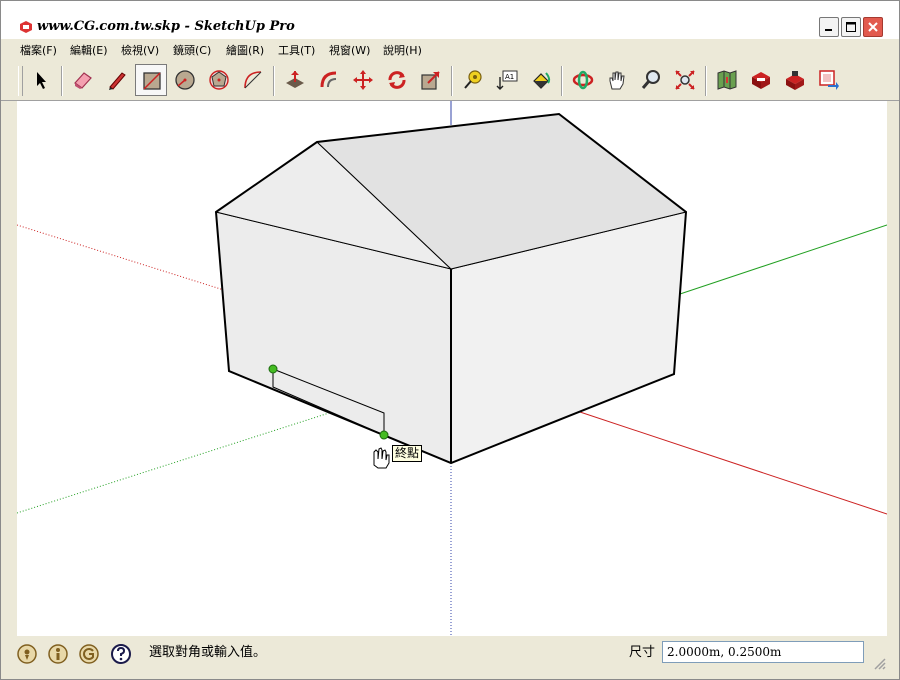  I want to click on rectangle-tool-button, so click(151, 80).